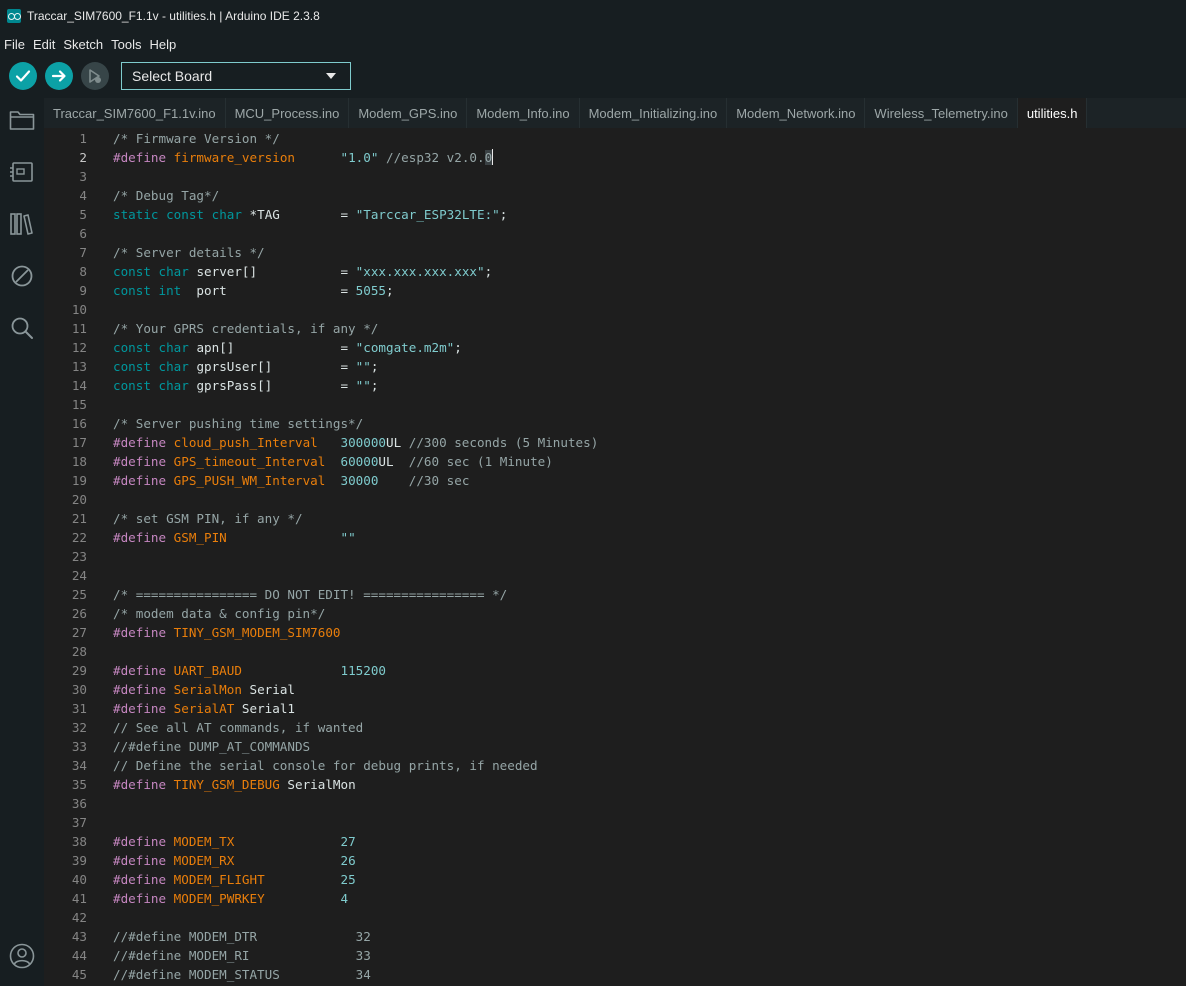 The width and height of the screenshot is (1186, 986). I want to click on code-line: 7 /* Server details */, so click(615, 252).